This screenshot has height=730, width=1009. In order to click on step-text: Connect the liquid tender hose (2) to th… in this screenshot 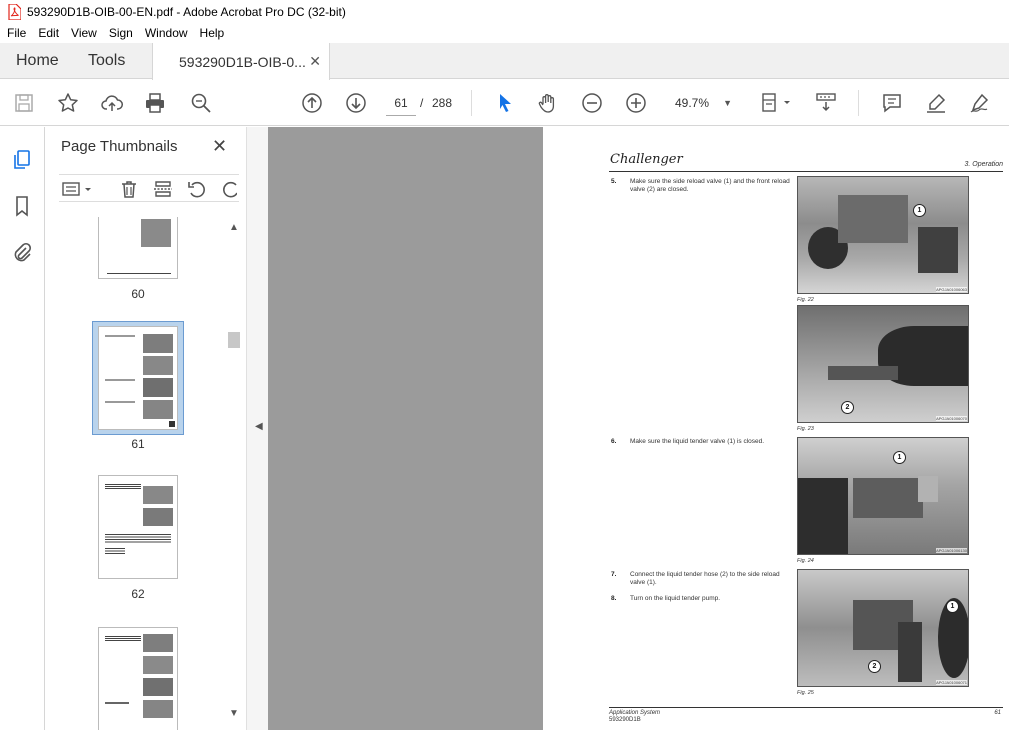, I will do `click(705, 578)`.